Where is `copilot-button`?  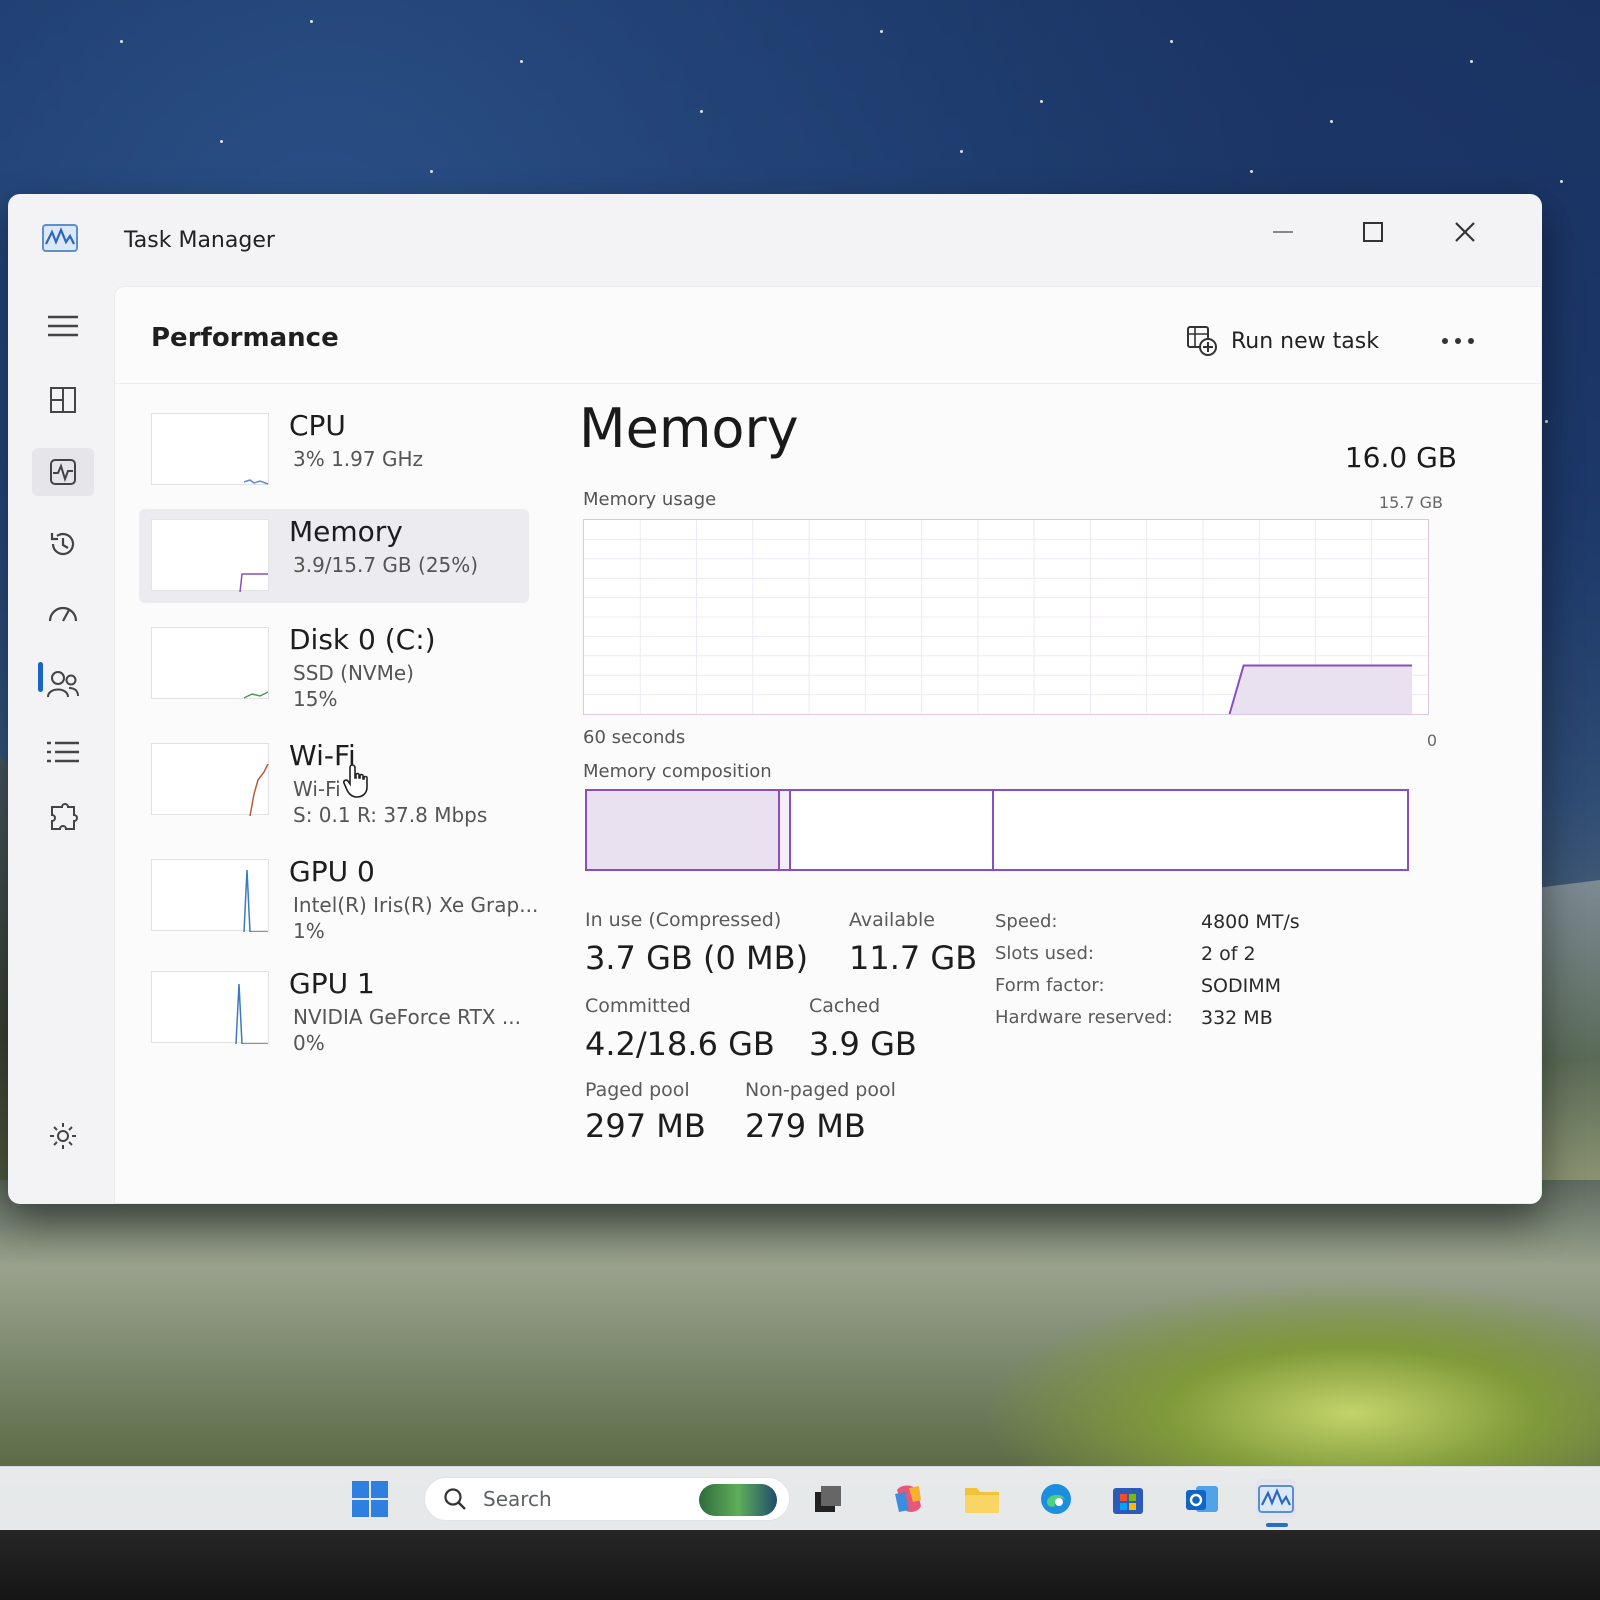 copilot-button is located at coordinates (908, 1499).